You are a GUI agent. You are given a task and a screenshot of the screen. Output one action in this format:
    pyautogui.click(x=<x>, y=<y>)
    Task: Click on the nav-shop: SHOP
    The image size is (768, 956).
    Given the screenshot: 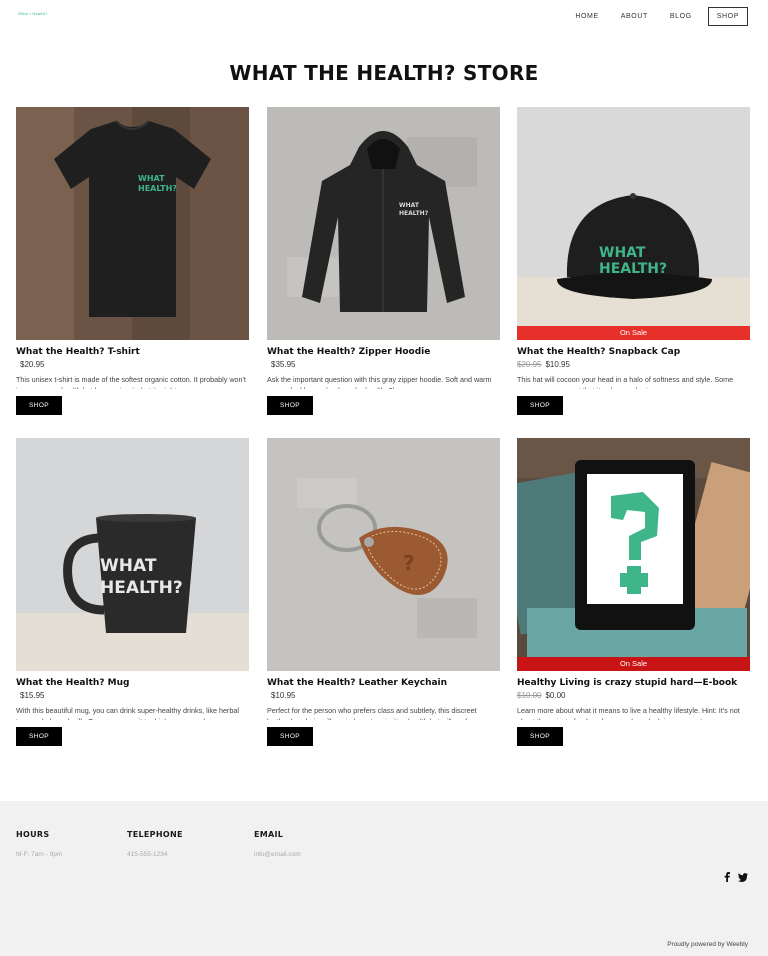 What is the action you would take?
    pyautogui.click(x=727, y=16)
    